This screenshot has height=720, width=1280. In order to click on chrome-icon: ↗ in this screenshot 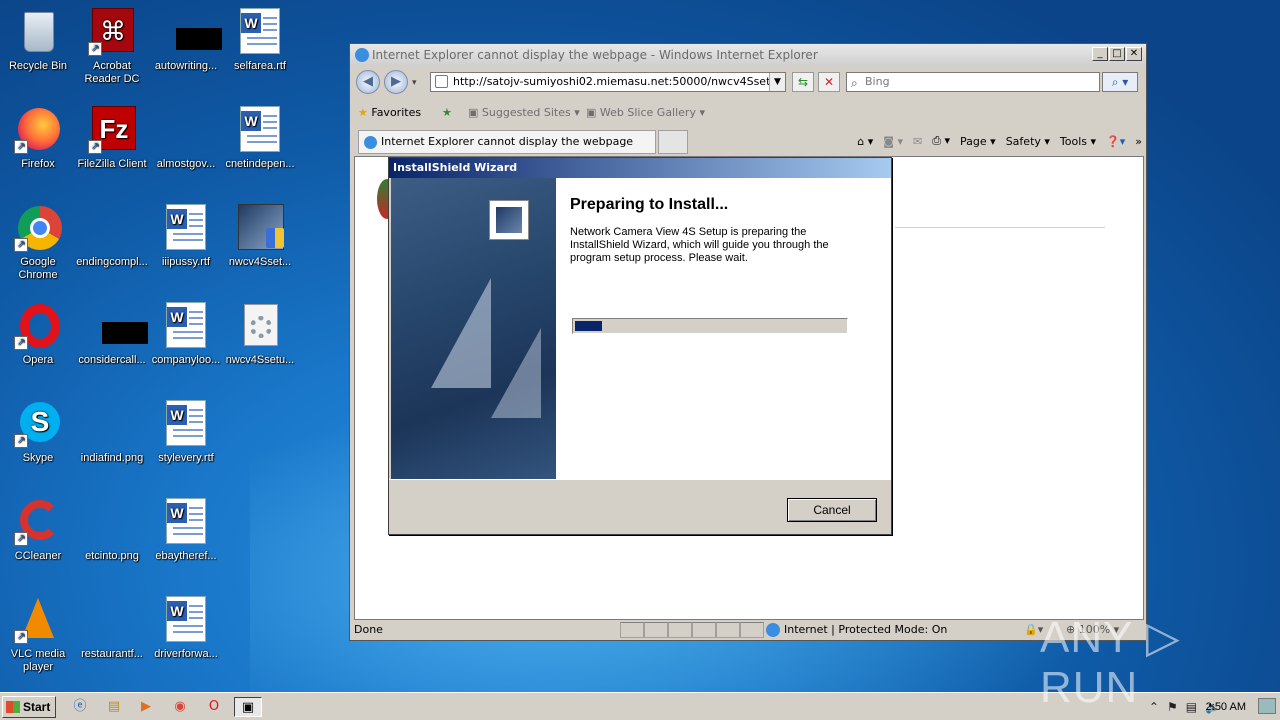, I will do `click(38, 228)`.